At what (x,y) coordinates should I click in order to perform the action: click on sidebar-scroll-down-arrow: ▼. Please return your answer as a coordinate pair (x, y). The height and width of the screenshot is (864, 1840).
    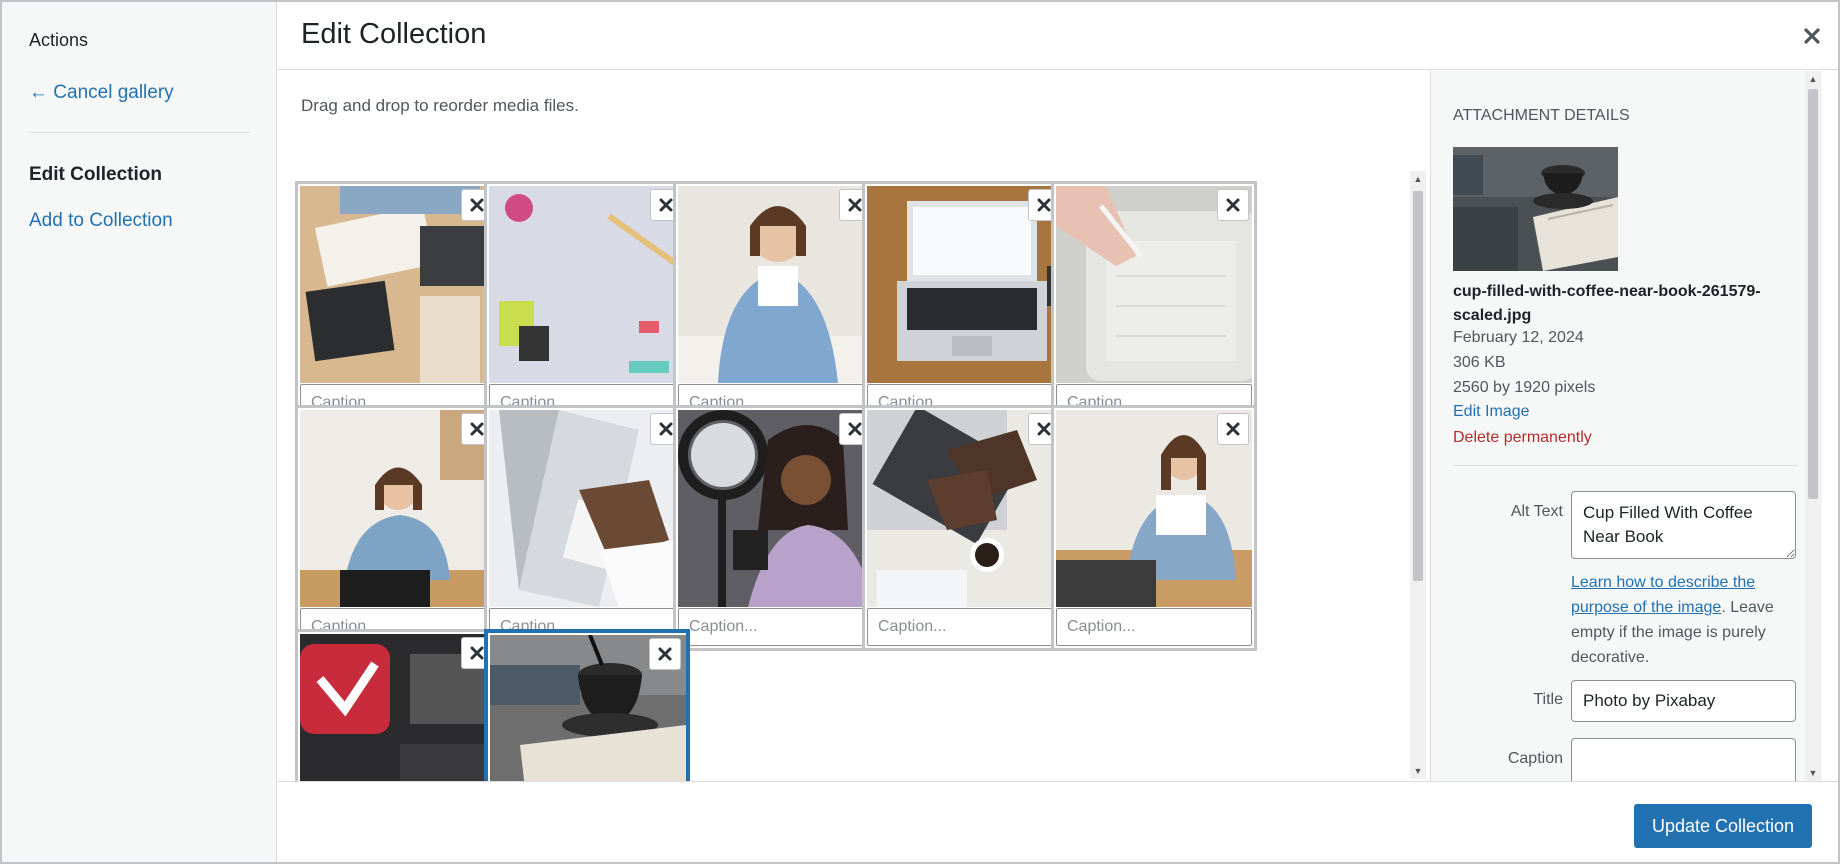
    Looking at the image, I should click on (1813, 773).